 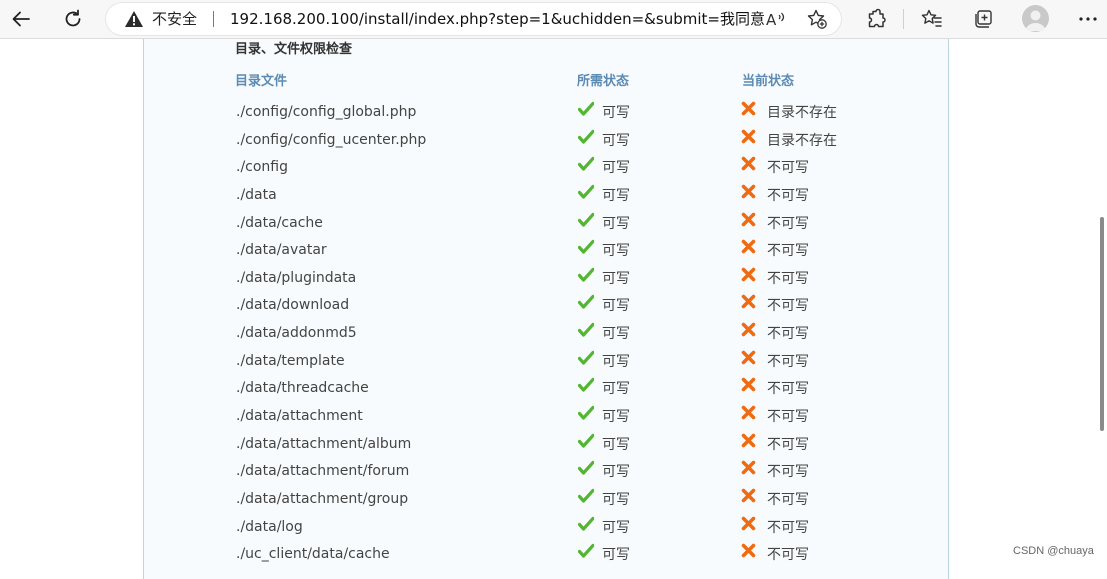 What do you see at coordinates (817, 19) in the screenshot?
I see `add-favorite-icon` at bounding box center [817, 19].